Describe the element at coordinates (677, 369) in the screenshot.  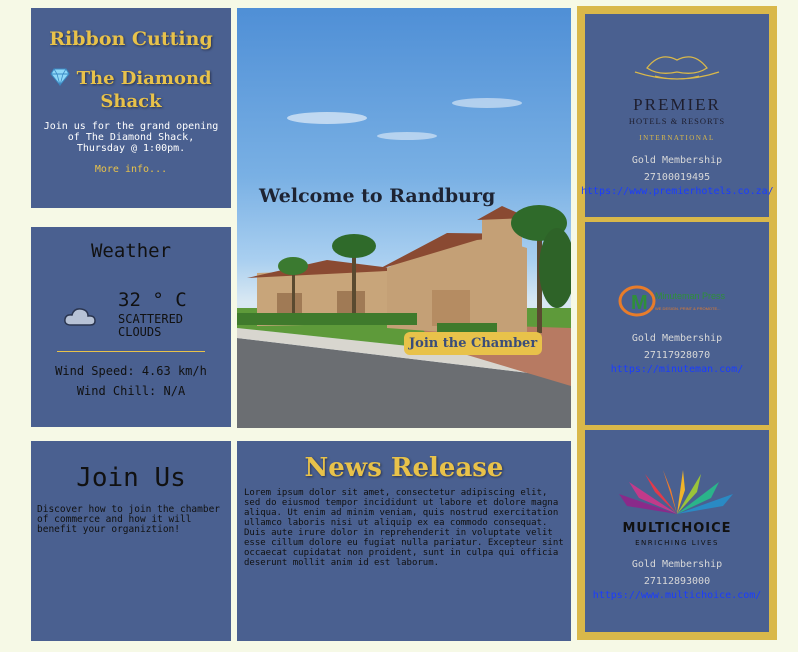
I see `member-url: https://minuteman.com/` at that location.